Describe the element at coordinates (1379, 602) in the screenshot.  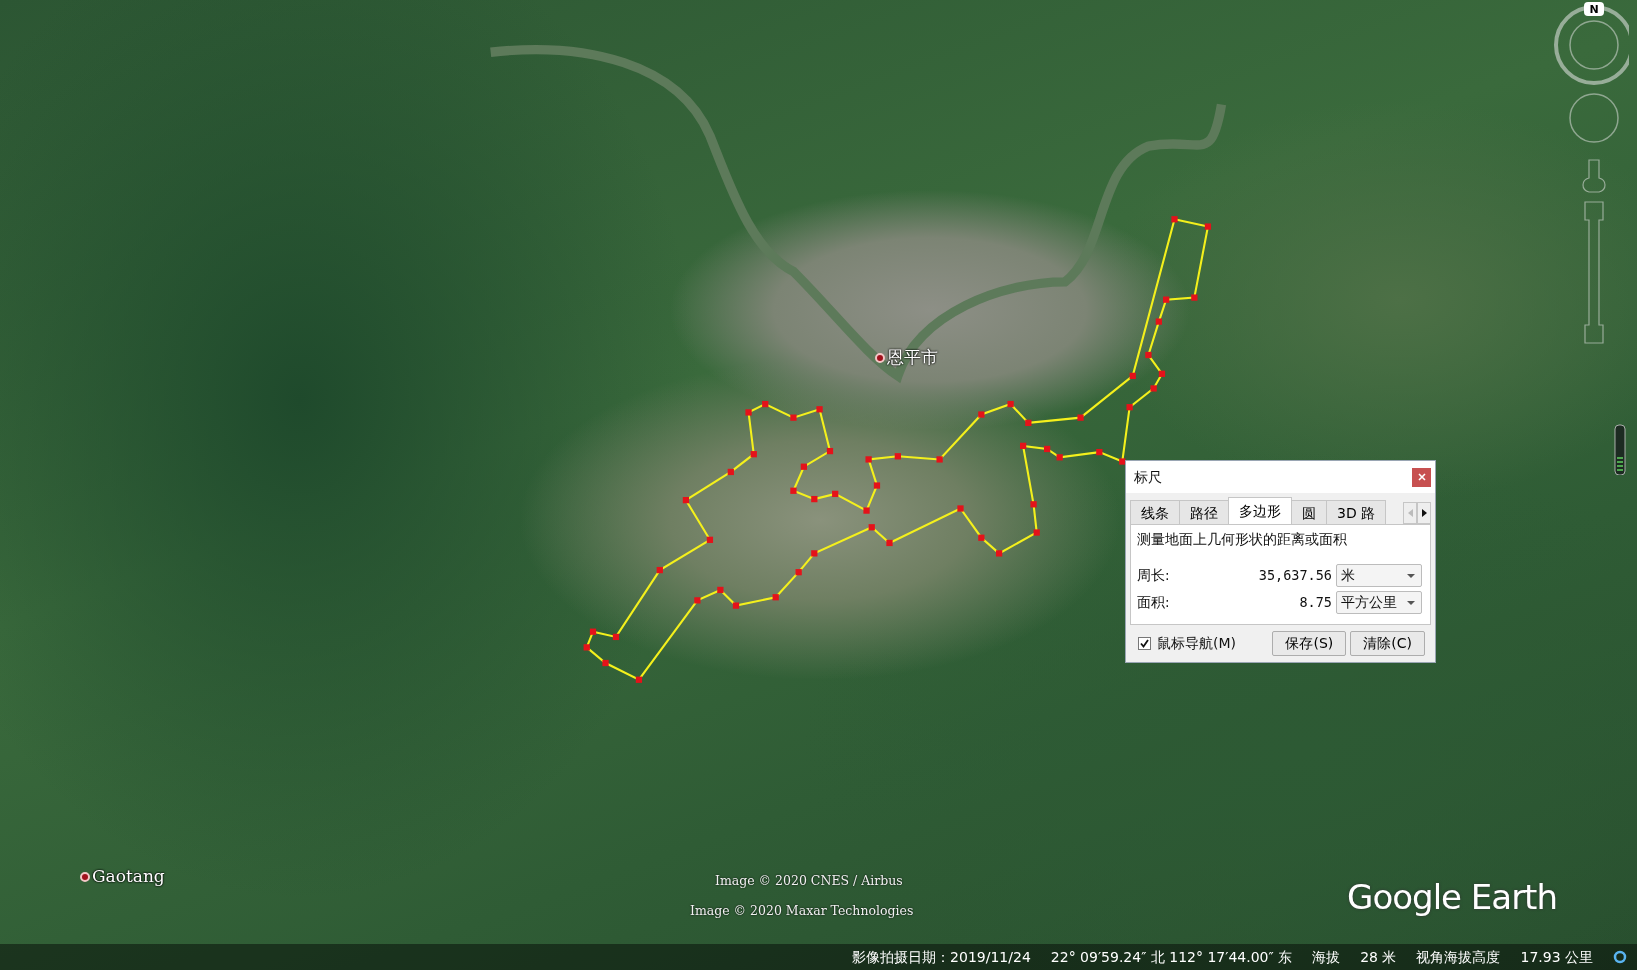
I see `unit-dropdown: 平方公里` at that location.